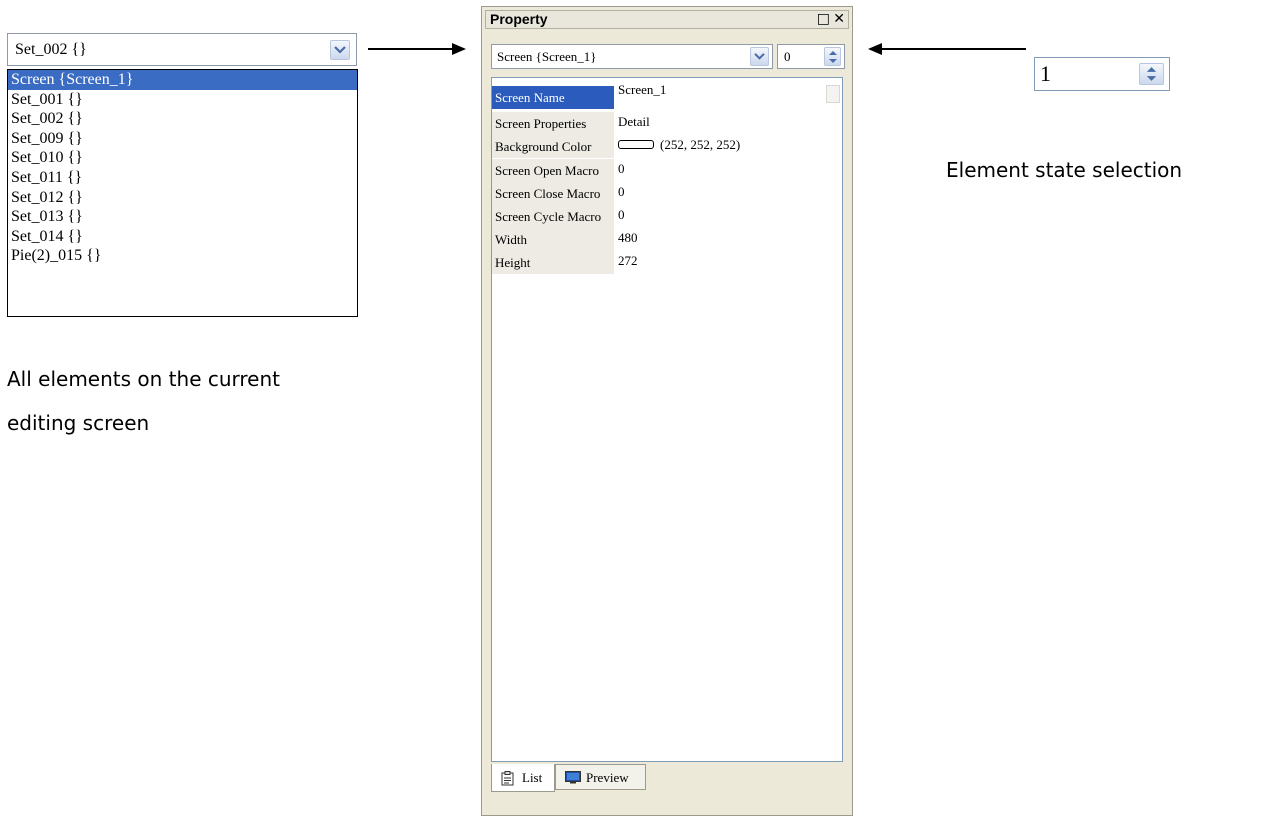  What do you see at coordinates (1045, 73) in the screenshot?
I see `element-state-spinner-value: 1` at bounding box center [1045, 73].